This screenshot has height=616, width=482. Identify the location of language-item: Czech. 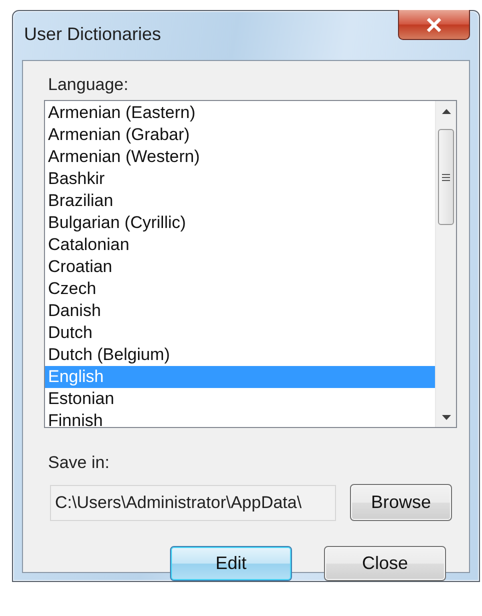
(240, 289).